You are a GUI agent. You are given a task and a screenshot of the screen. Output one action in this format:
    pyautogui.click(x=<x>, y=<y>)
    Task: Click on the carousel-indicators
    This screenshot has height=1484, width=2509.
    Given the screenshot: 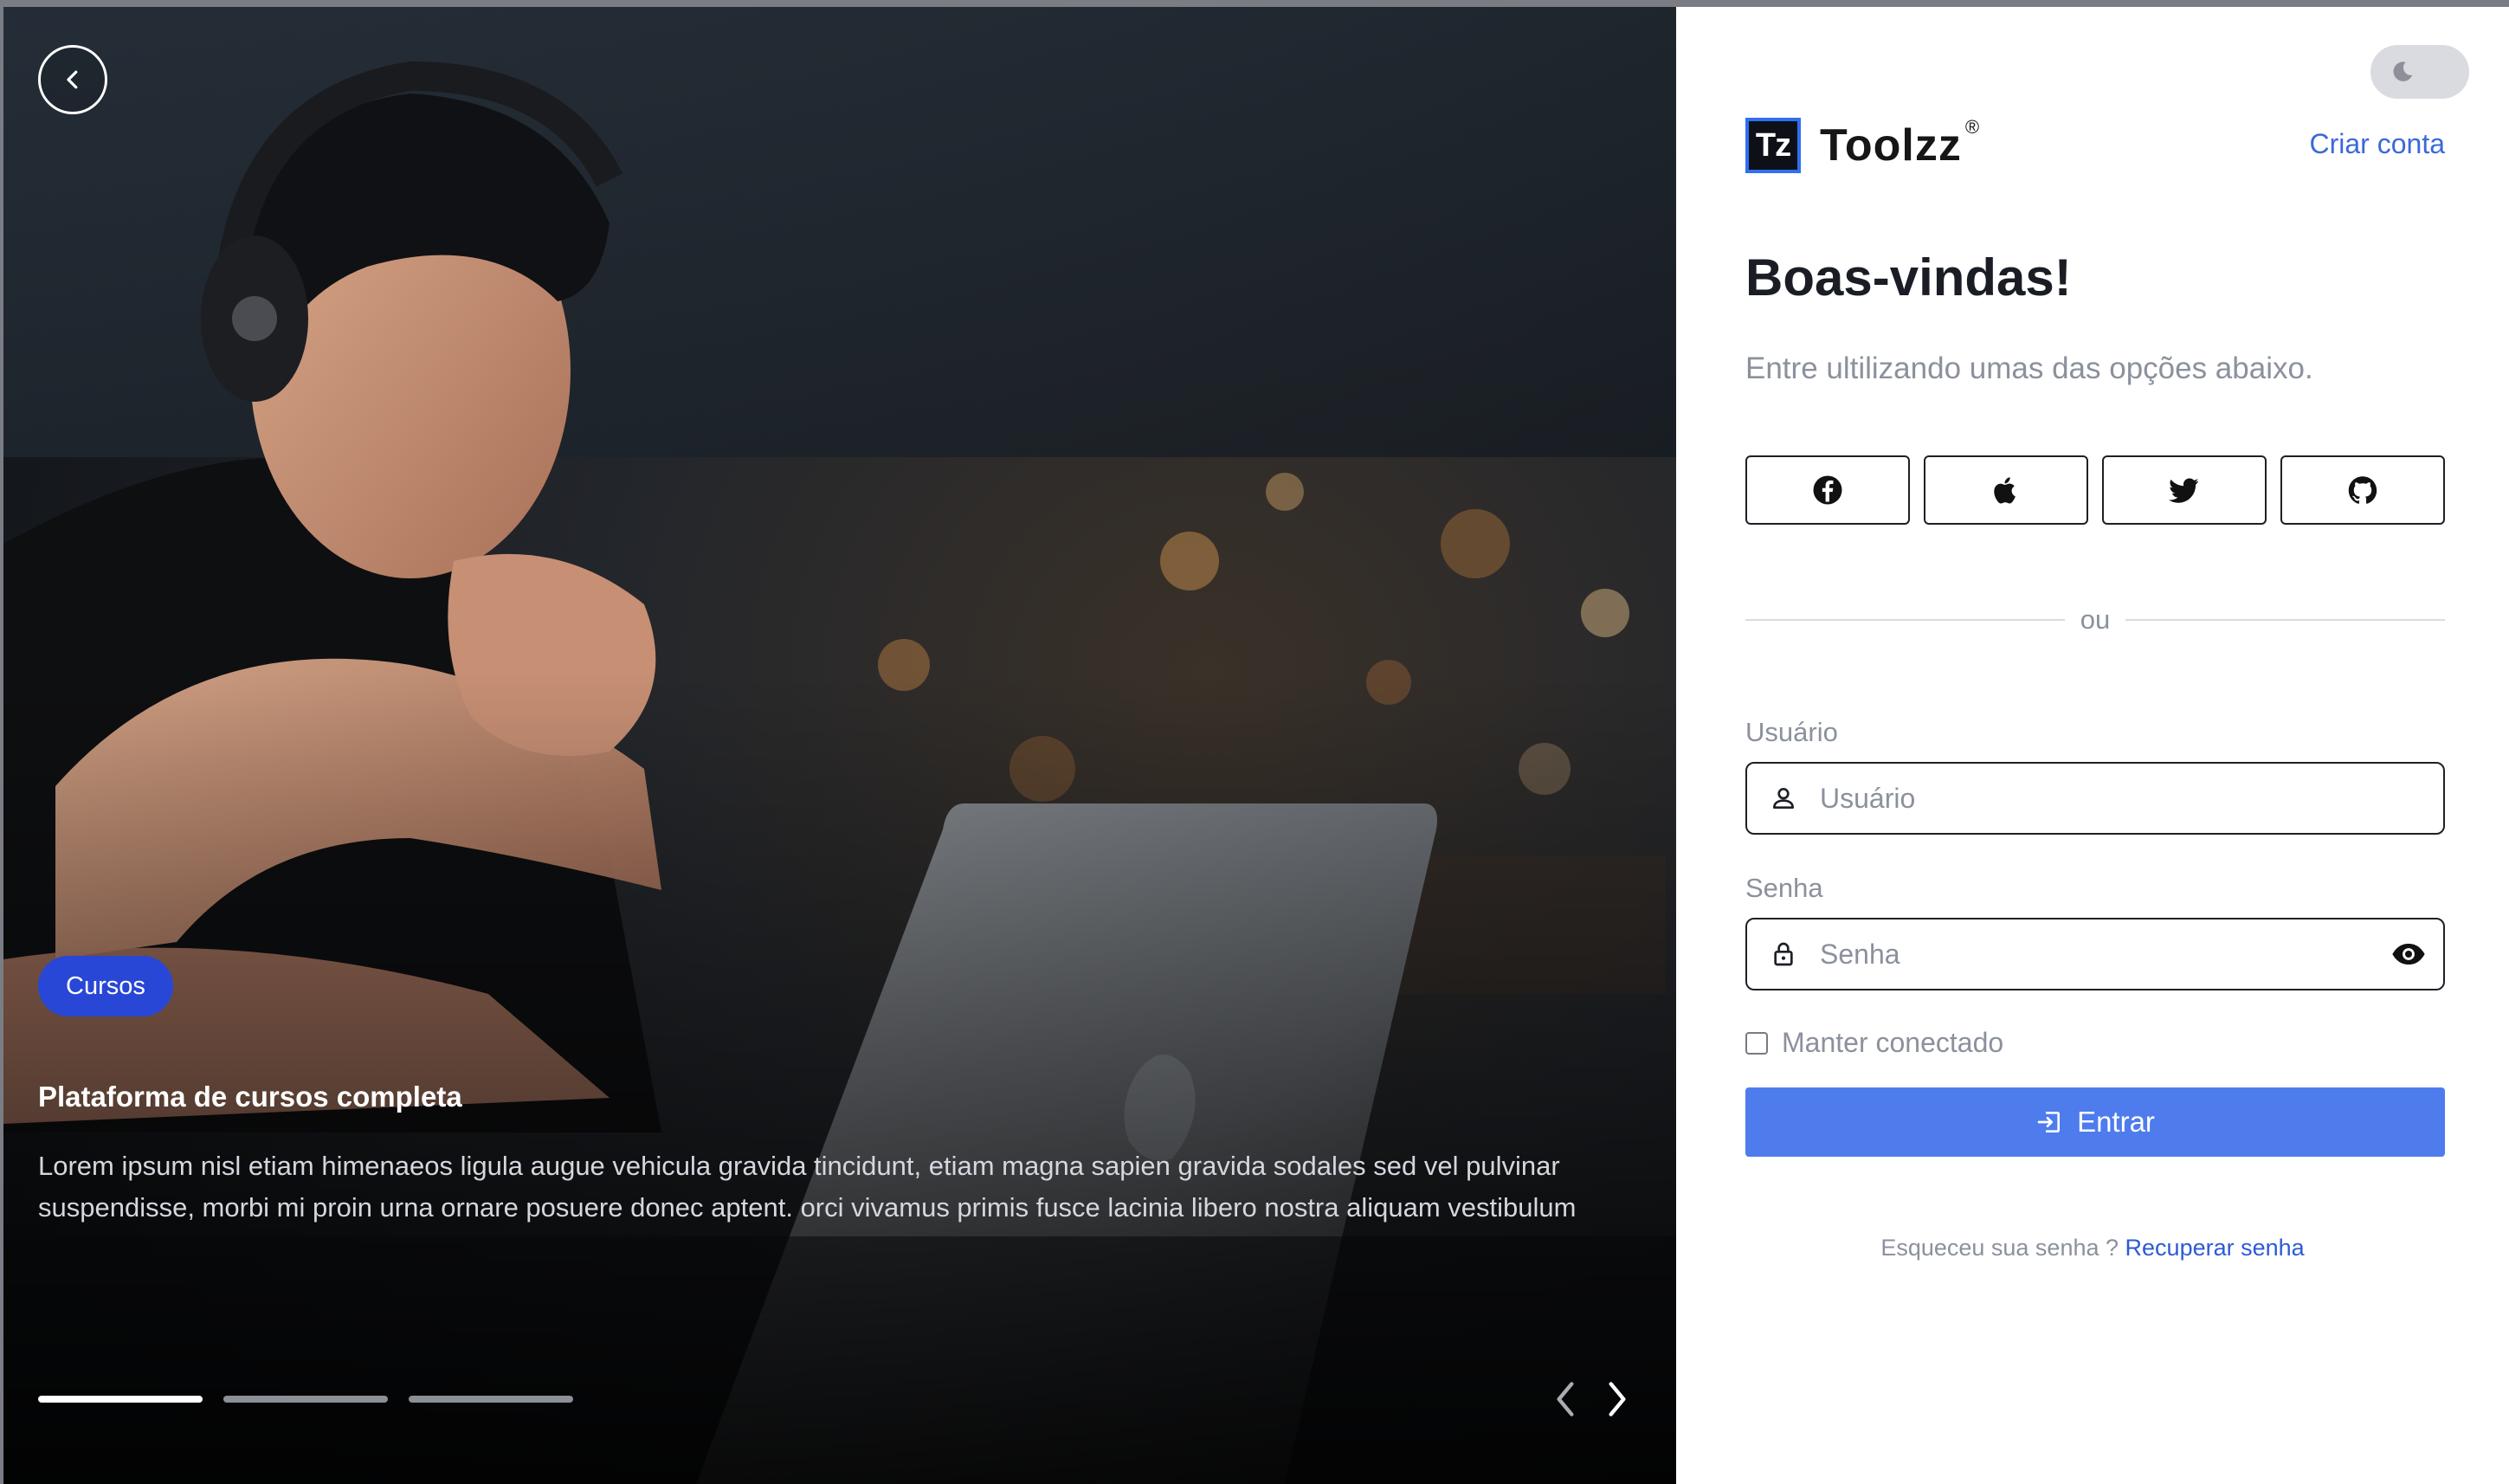 What is the action you would take?
    pyautogui.click(x=305, y=1399)
    